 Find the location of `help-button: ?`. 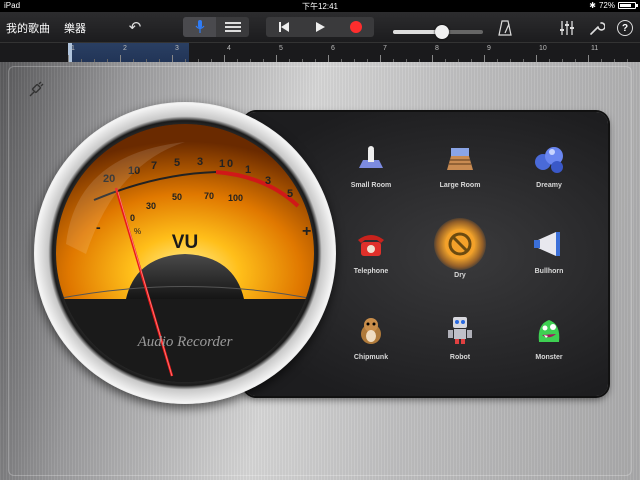

help-button: ? is located at coordinates (625, 28).